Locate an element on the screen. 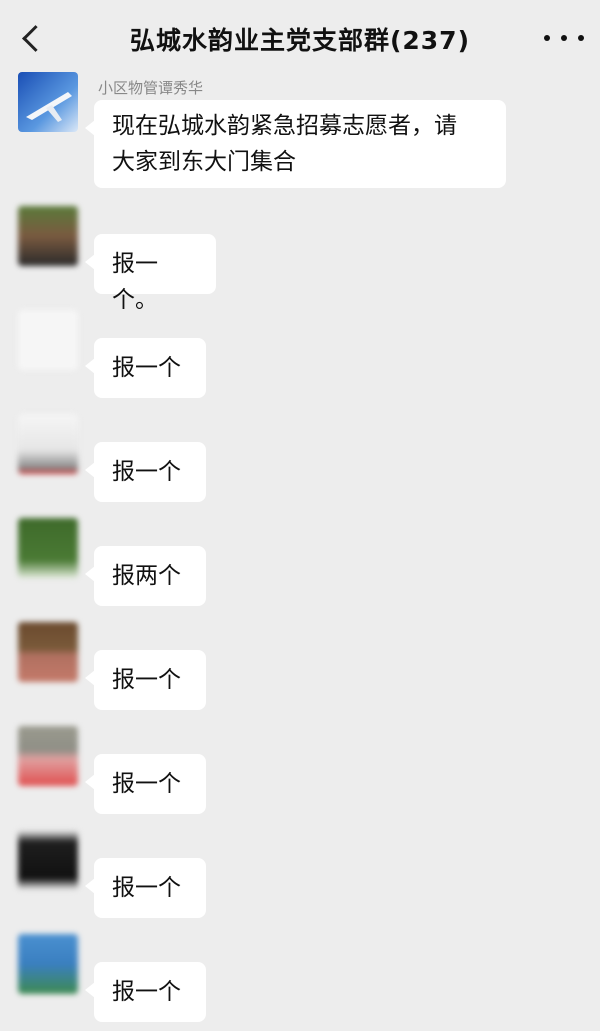 The image size is (600, 1031). message-text: 现在弘城水韵紧急招募志愿者，请 大家到东大门集合 is located at coordinates (284, 144).